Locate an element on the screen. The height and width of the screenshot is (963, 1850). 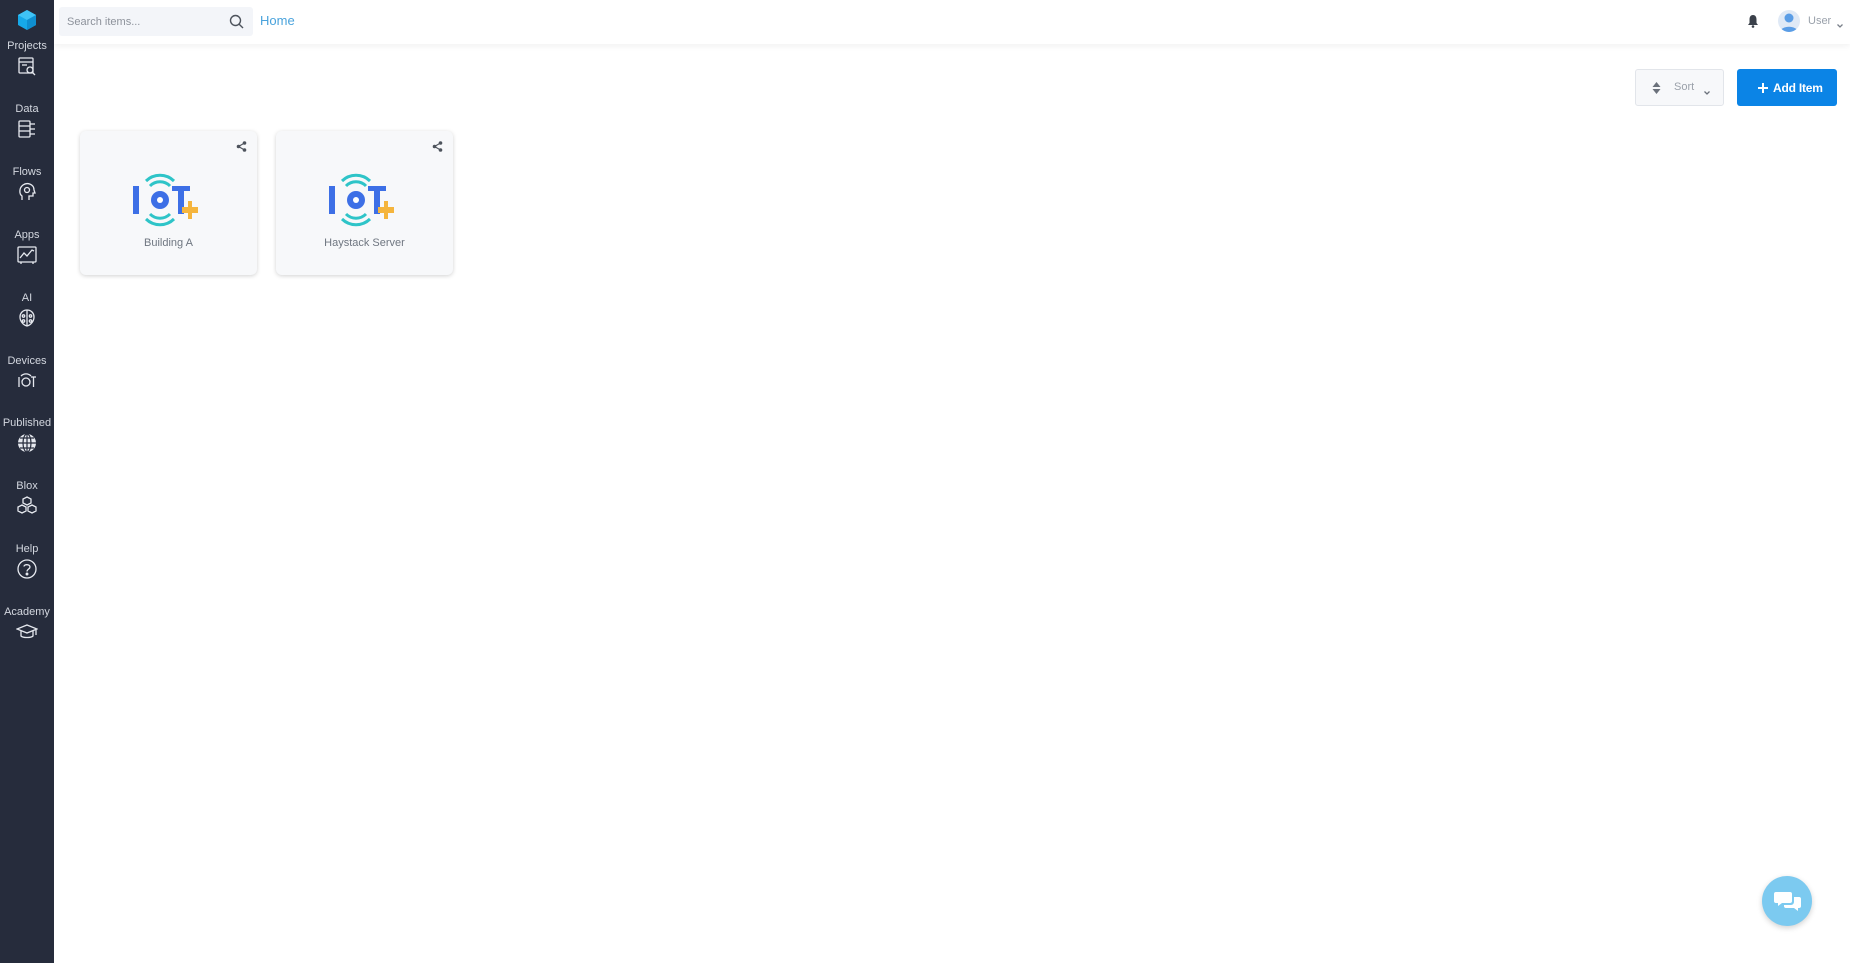
iot-icon is located at coordinates (27, 381).